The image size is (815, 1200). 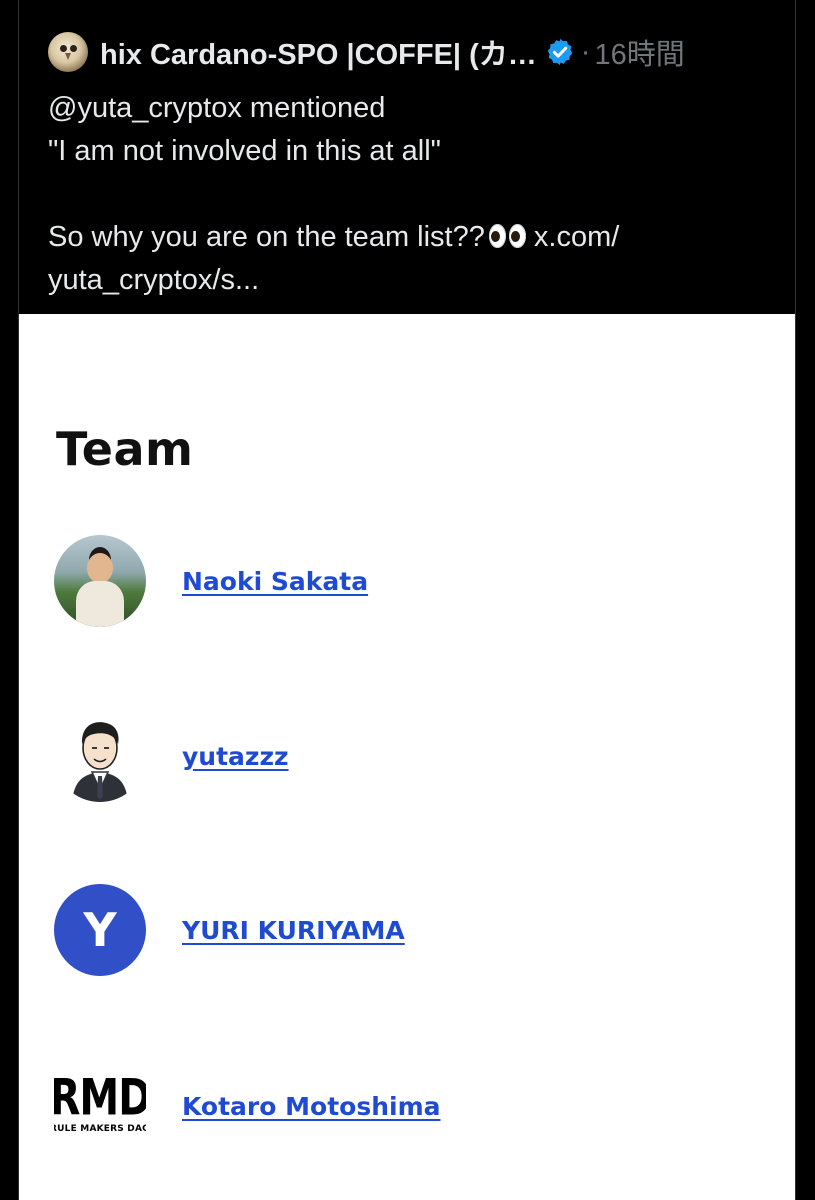 What do you see at coordinates (68, 52) in the screenshot?
I see `author-avatar` at bounding box center [68, 52].